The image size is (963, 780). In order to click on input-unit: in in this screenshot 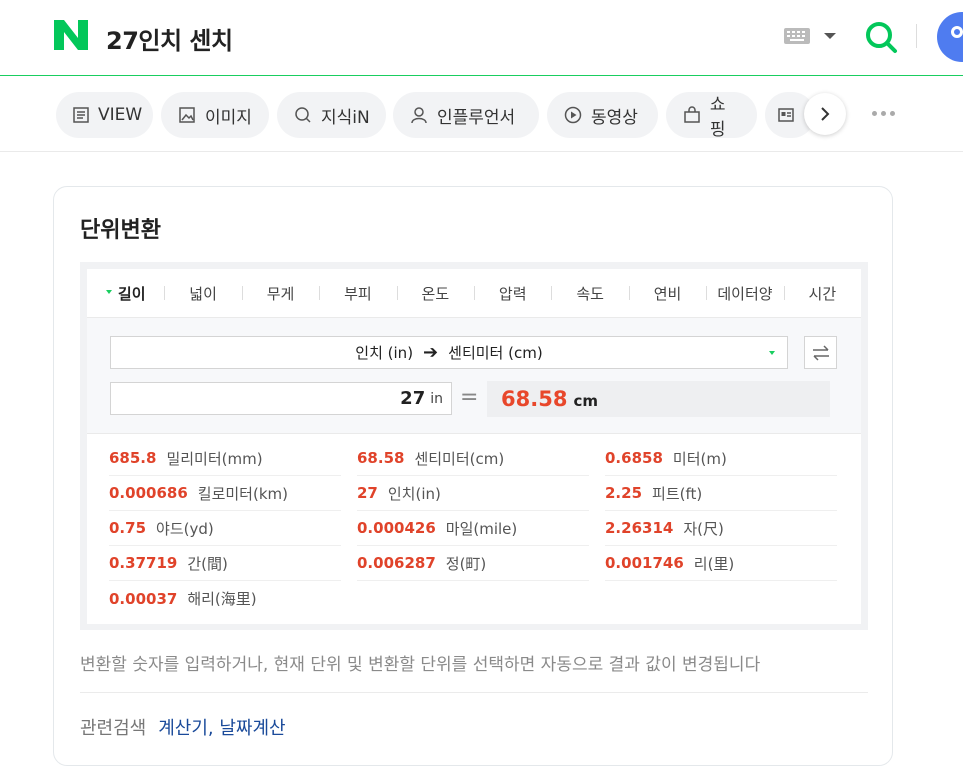, I will do `click(436, 398)`.